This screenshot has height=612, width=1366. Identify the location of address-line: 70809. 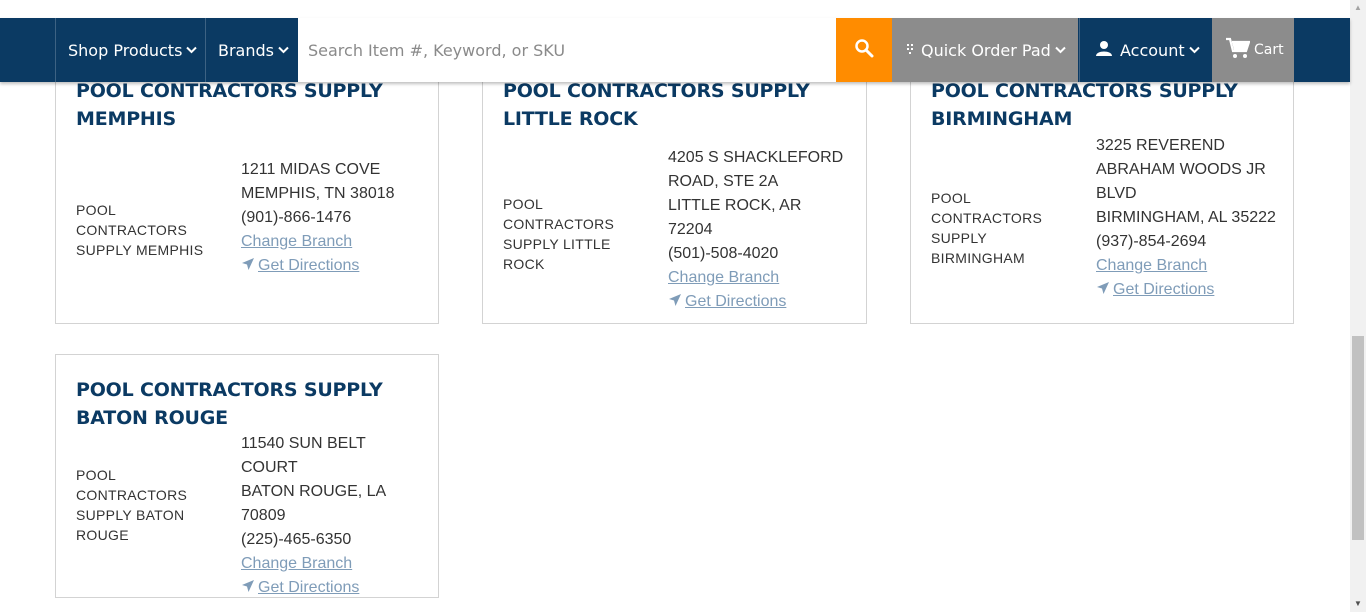
(263, 515).